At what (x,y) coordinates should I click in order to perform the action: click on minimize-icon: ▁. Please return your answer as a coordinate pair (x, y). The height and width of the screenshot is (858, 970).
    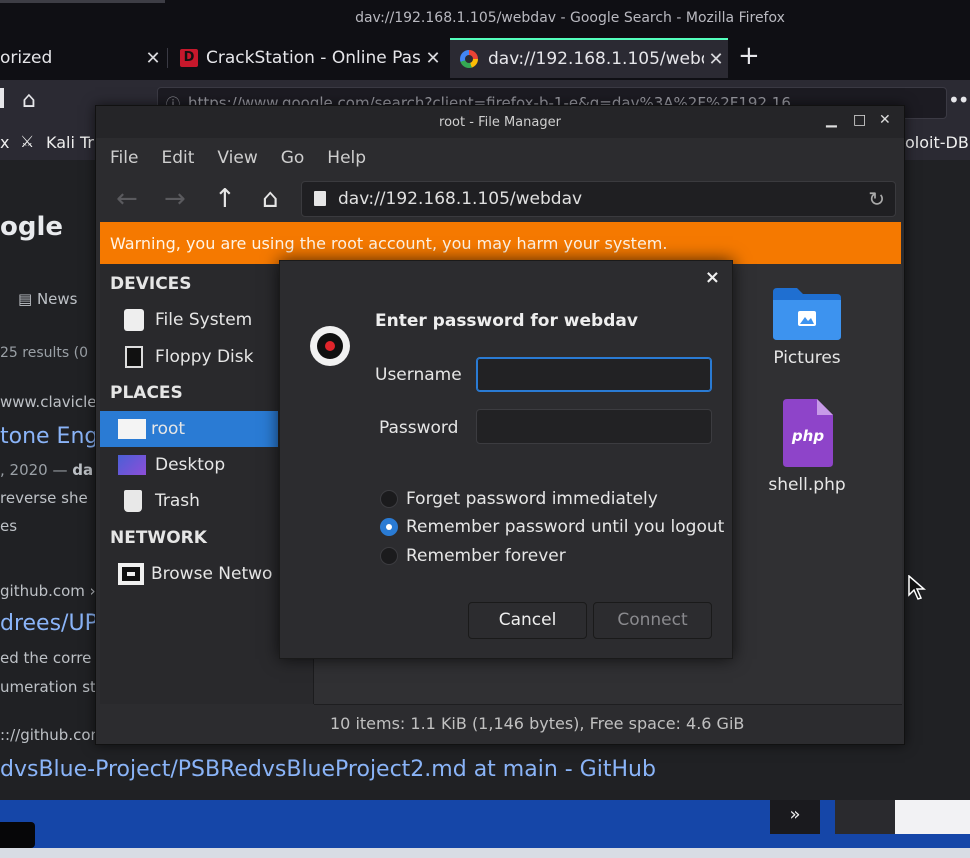
    Looking at the image, I should click on (831, 120).